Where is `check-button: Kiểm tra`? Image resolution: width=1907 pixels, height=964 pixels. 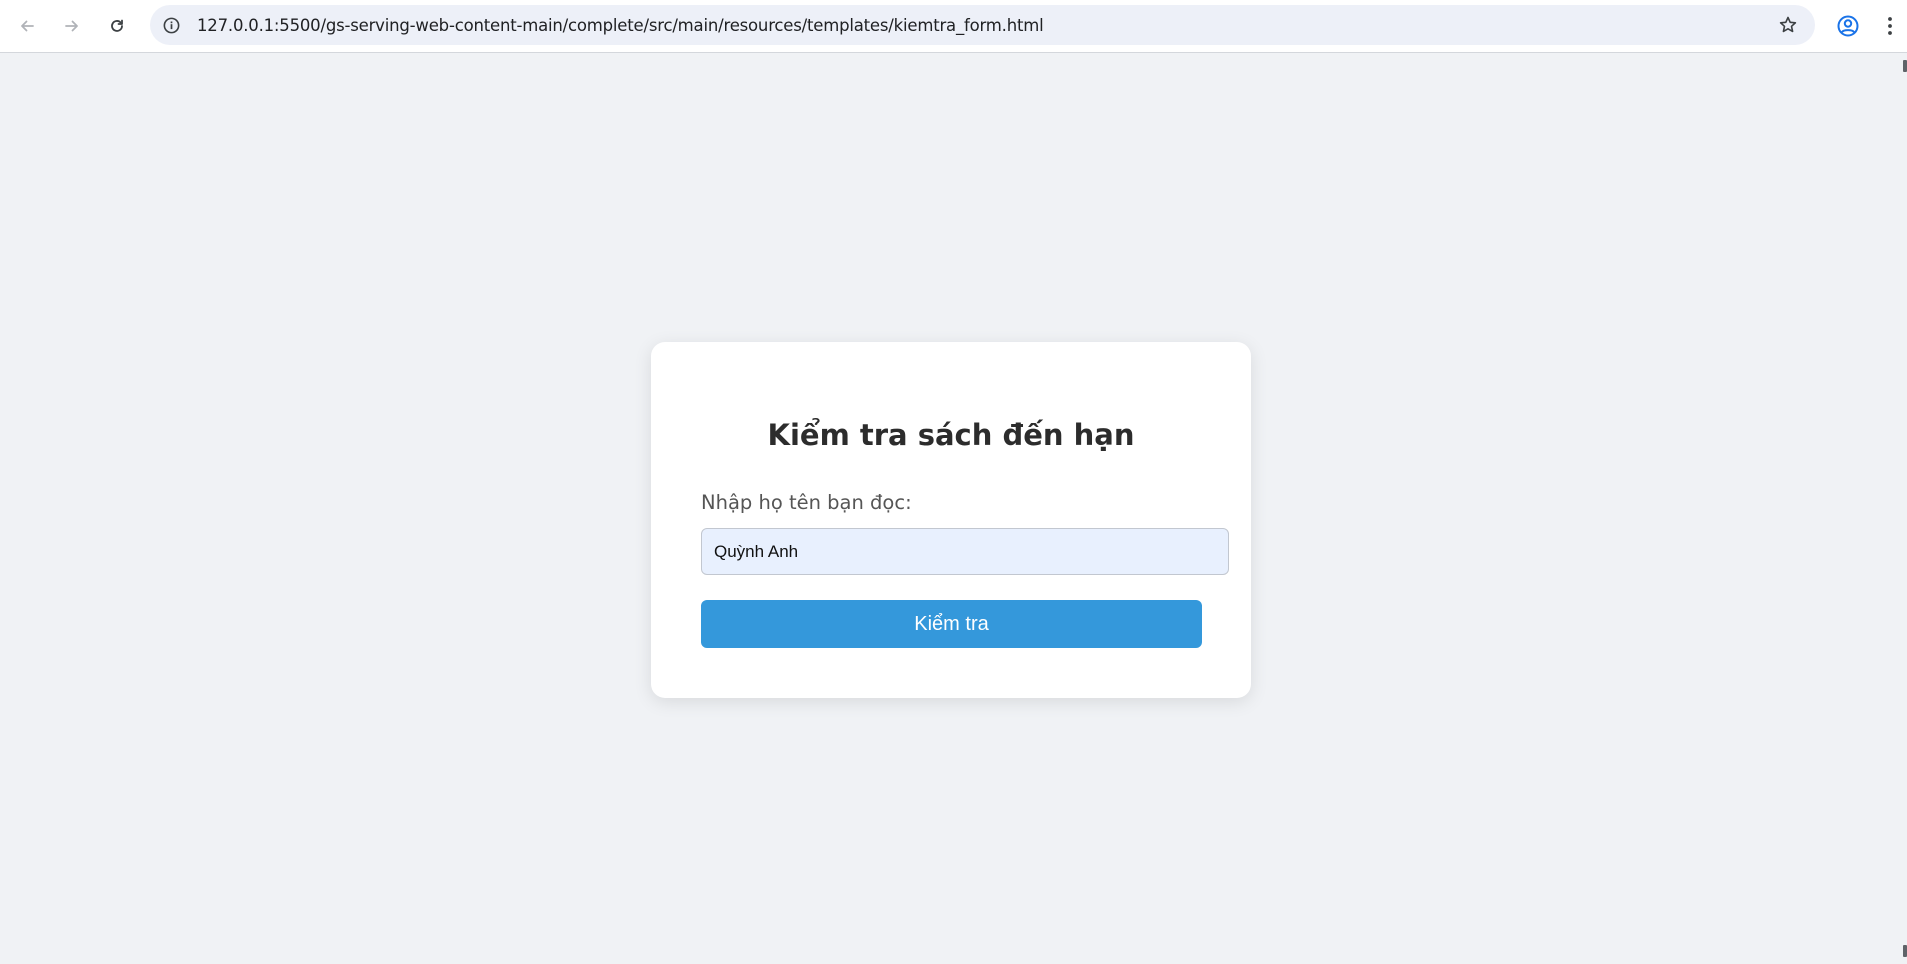 check-button: Kiểm tra is located at coordinates (951, 624).